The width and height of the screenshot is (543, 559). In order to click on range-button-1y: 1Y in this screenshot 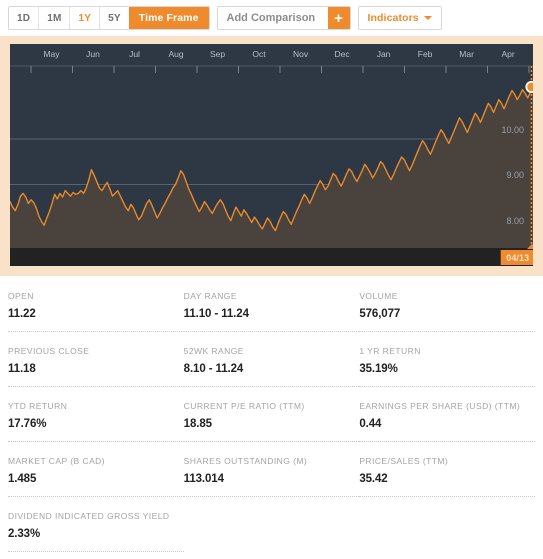, I will do `click(85, 18)`.